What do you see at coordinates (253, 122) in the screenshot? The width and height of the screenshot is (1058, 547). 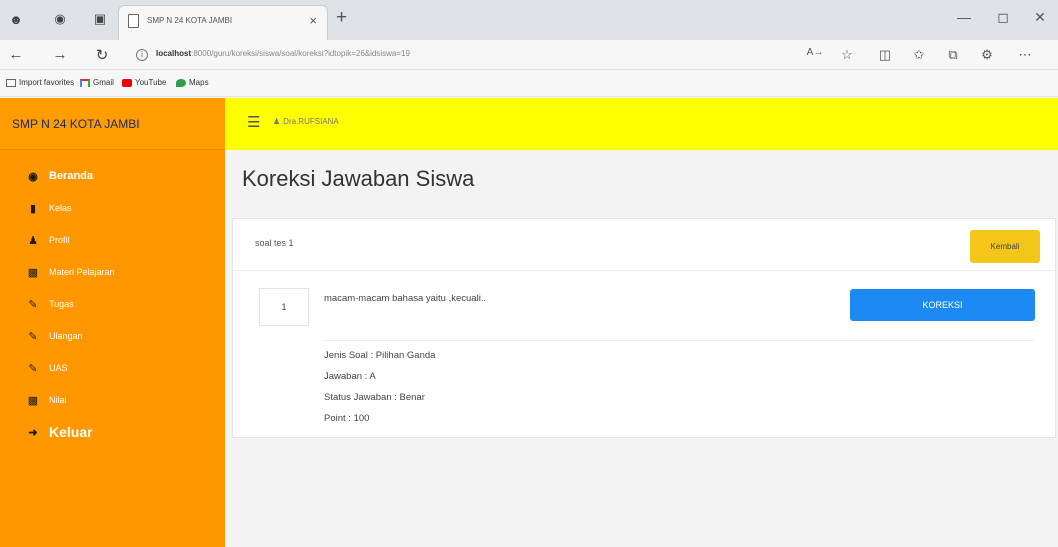 I see `menu-toggle-icon: ☰` at bounding box center [253, 122].